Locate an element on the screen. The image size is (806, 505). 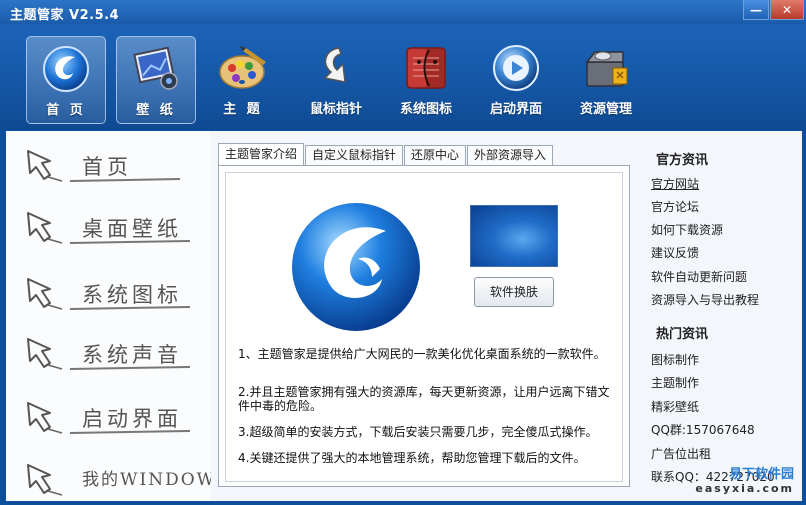
nav-item-system-icons: 系统图标 is located at coordinates (115, 293).